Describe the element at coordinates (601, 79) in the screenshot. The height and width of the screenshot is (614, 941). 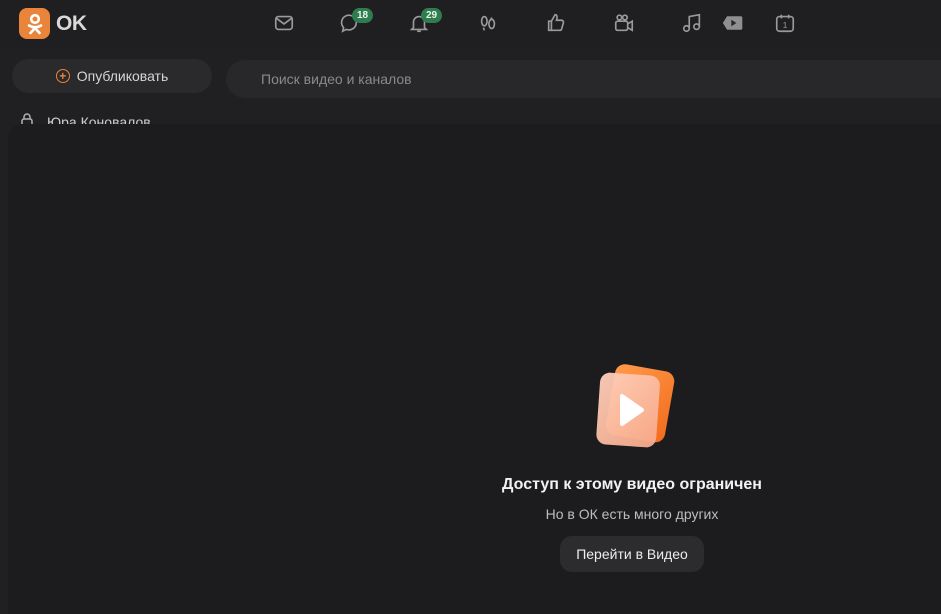
I see `search-input` at that location.